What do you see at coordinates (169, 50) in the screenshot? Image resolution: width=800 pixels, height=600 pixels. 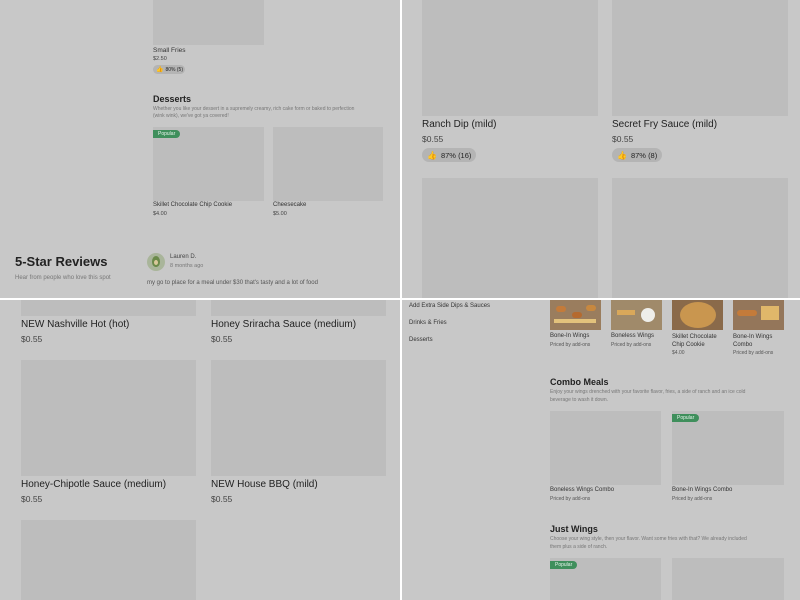 I see `small-fries-name: Small Fries` at bounding box center [169, 50].